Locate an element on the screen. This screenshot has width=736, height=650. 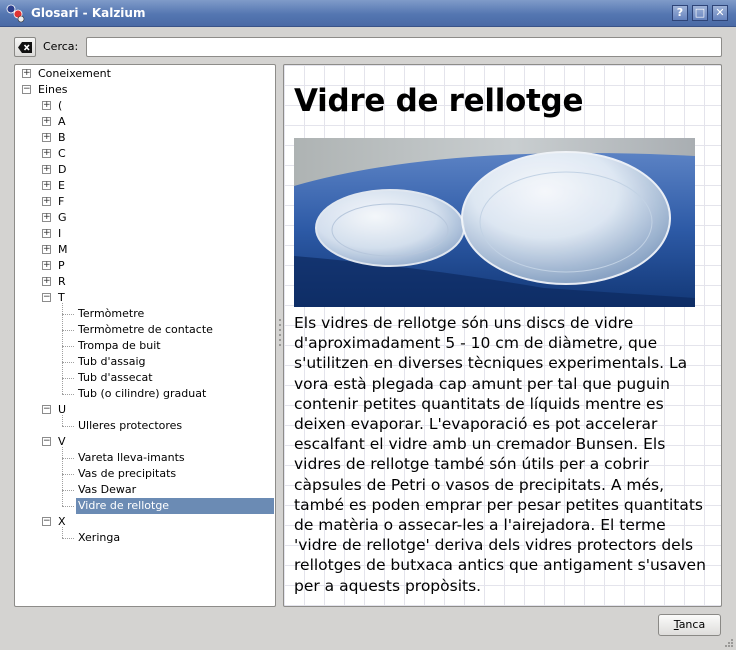
tree-group: X is located at coordinates (61, 522).